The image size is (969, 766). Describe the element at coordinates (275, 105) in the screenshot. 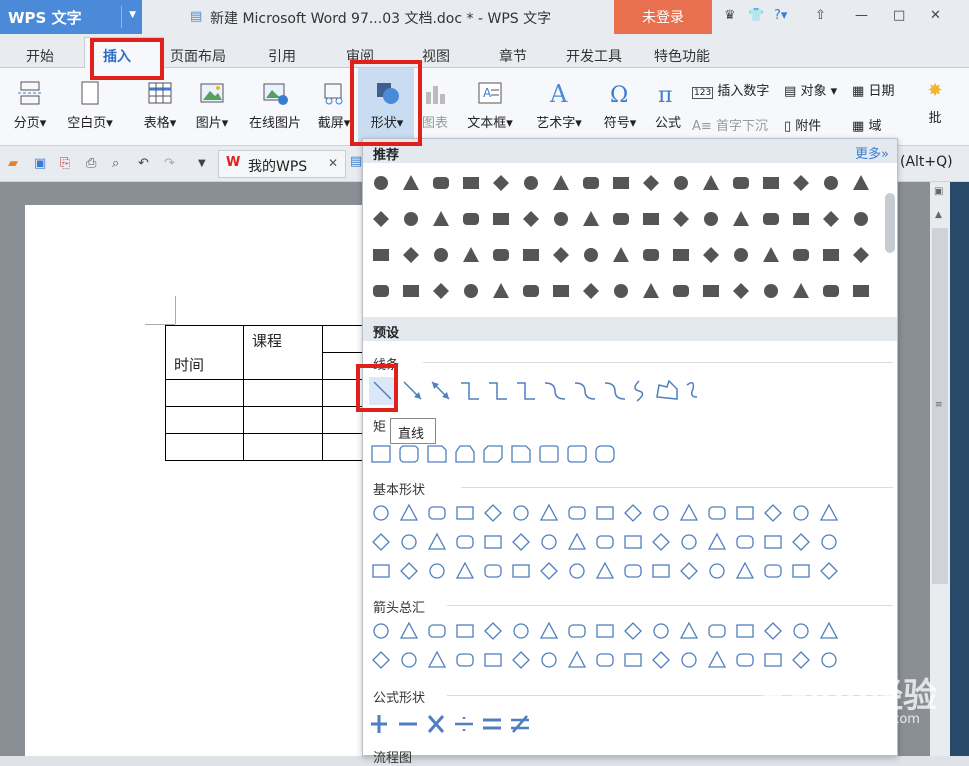

I see `online-picture-button: 在线图片` at that location.